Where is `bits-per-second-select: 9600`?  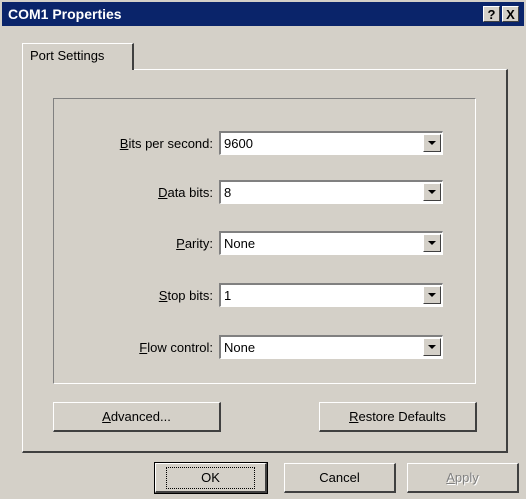
bits-per-second-select: 9600 is located at coordinates (331, 143).